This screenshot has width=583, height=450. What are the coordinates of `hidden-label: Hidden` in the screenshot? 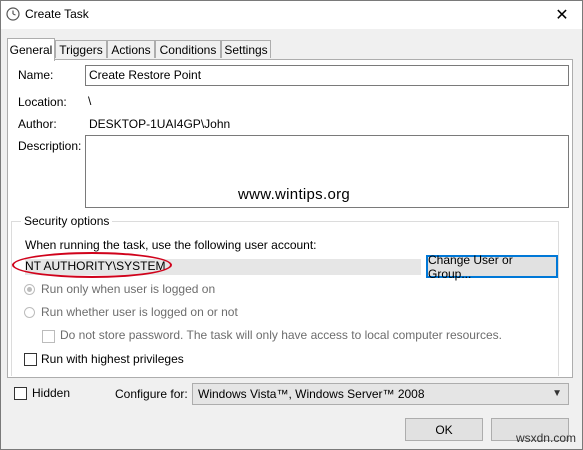 It's located at (51, 393).